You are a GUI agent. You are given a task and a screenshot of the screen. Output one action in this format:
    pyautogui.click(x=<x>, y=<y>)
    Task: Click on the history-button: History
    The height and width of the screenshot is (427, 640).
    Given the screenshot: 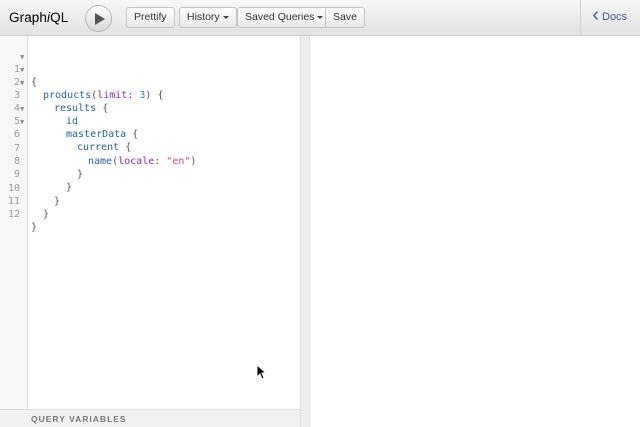 What is the action you would take?
    pyautogui.click(x=208, y=17)
    